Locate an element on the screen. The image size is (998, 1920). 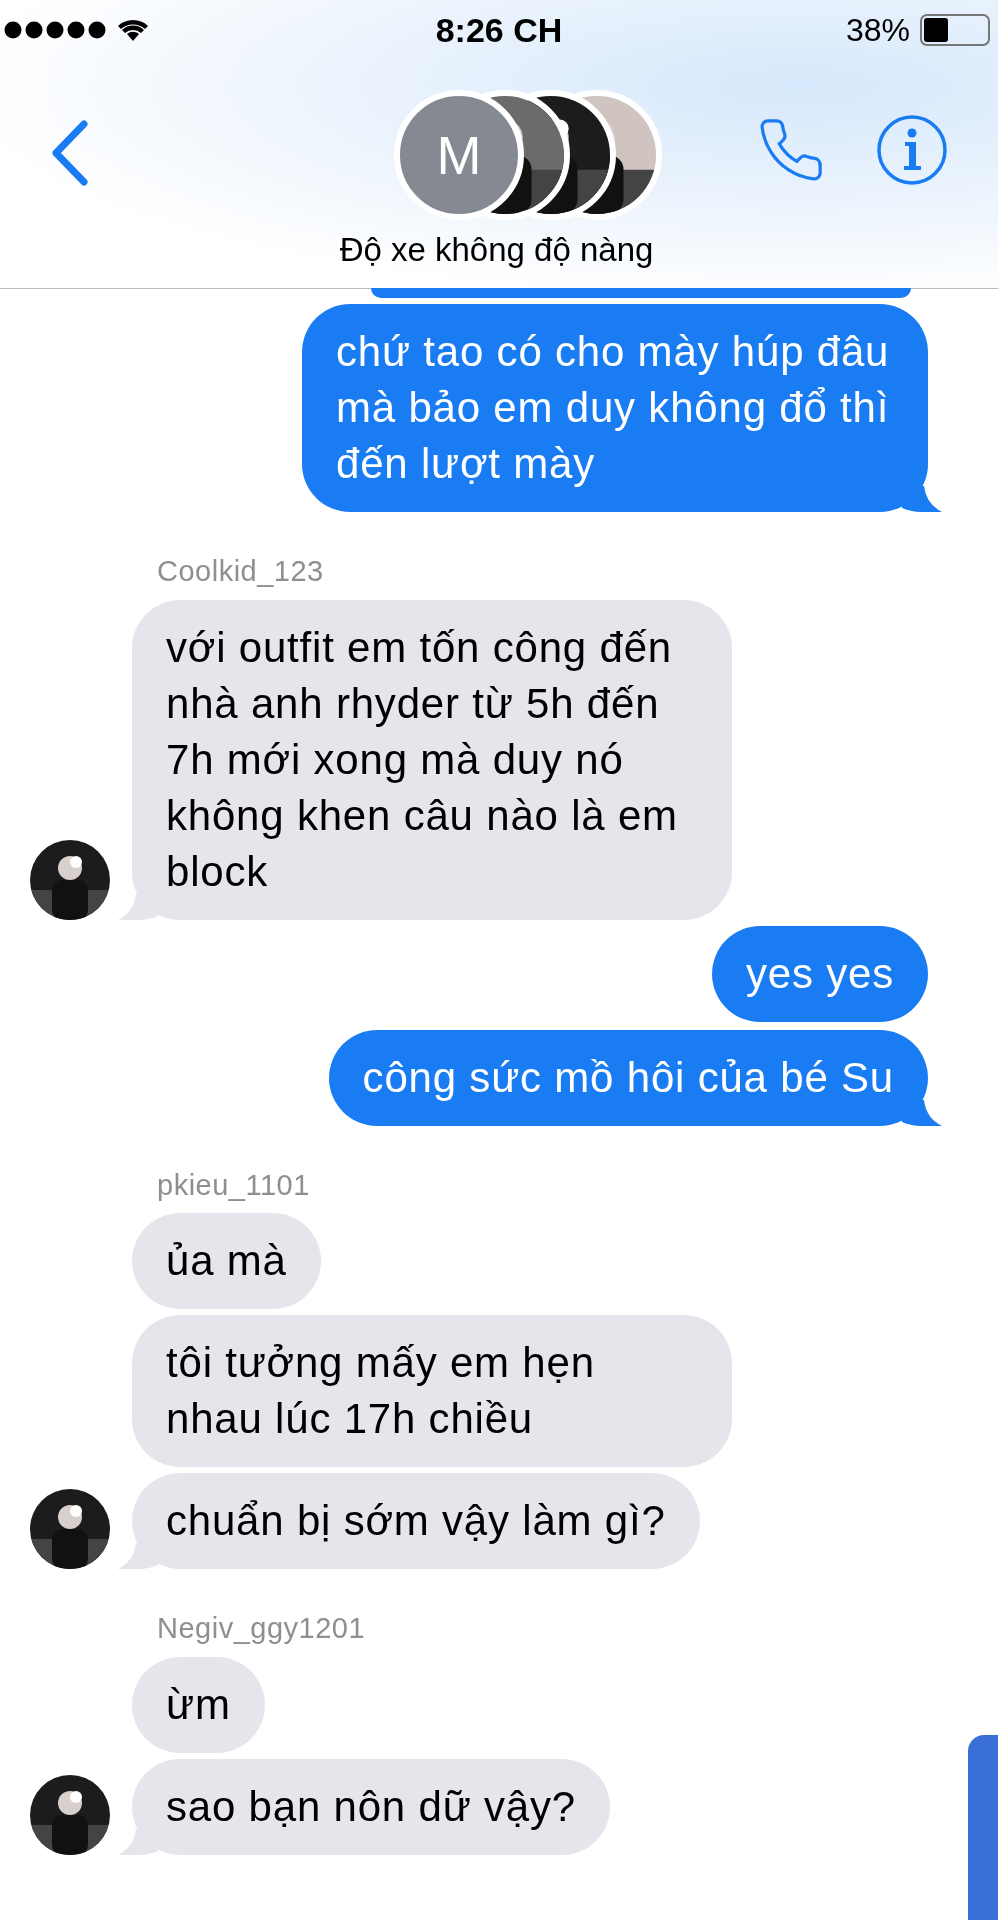
signal-icon is located at coordinates (56, 30).